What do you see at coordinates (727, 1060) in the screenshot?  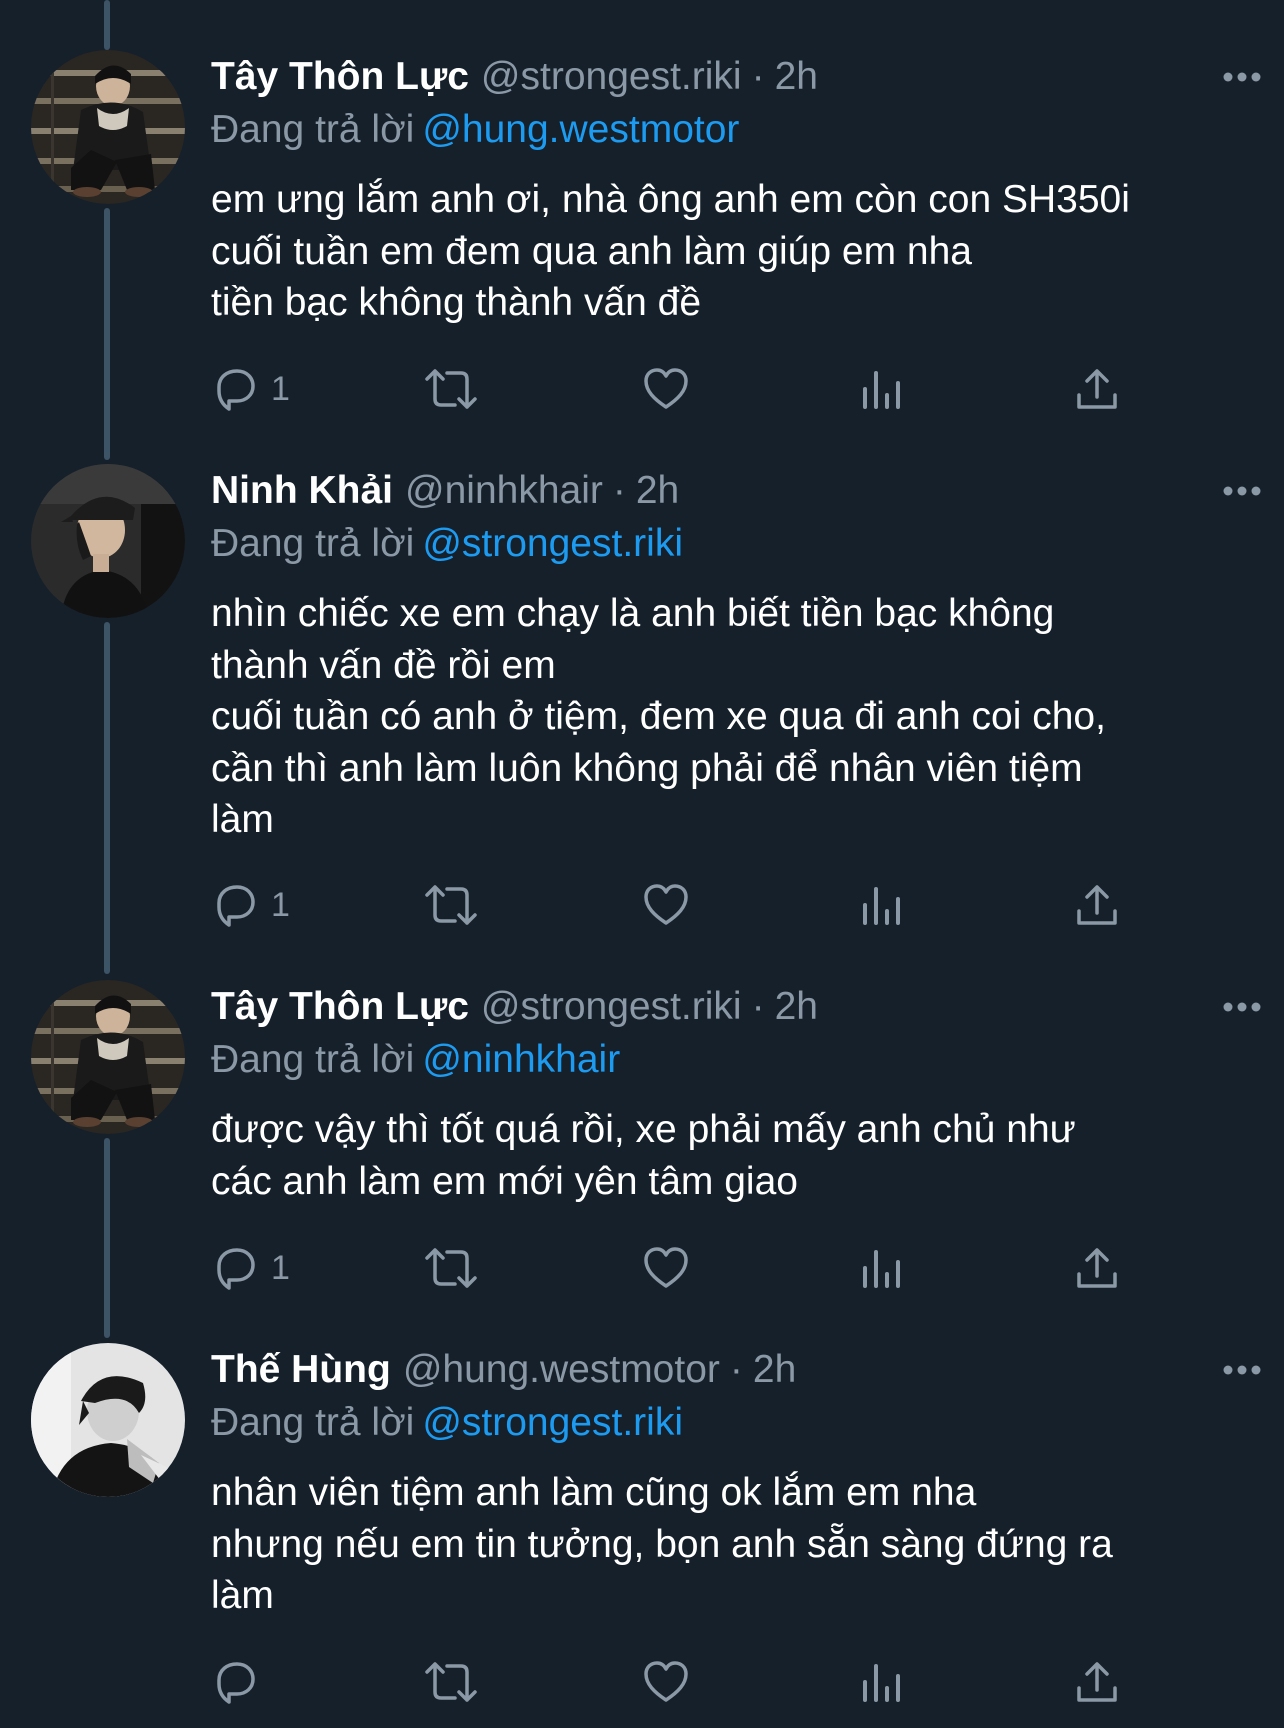 I see `replying-to: Đang trả lời @ninhkhair` at bounding box center [727, 1060].